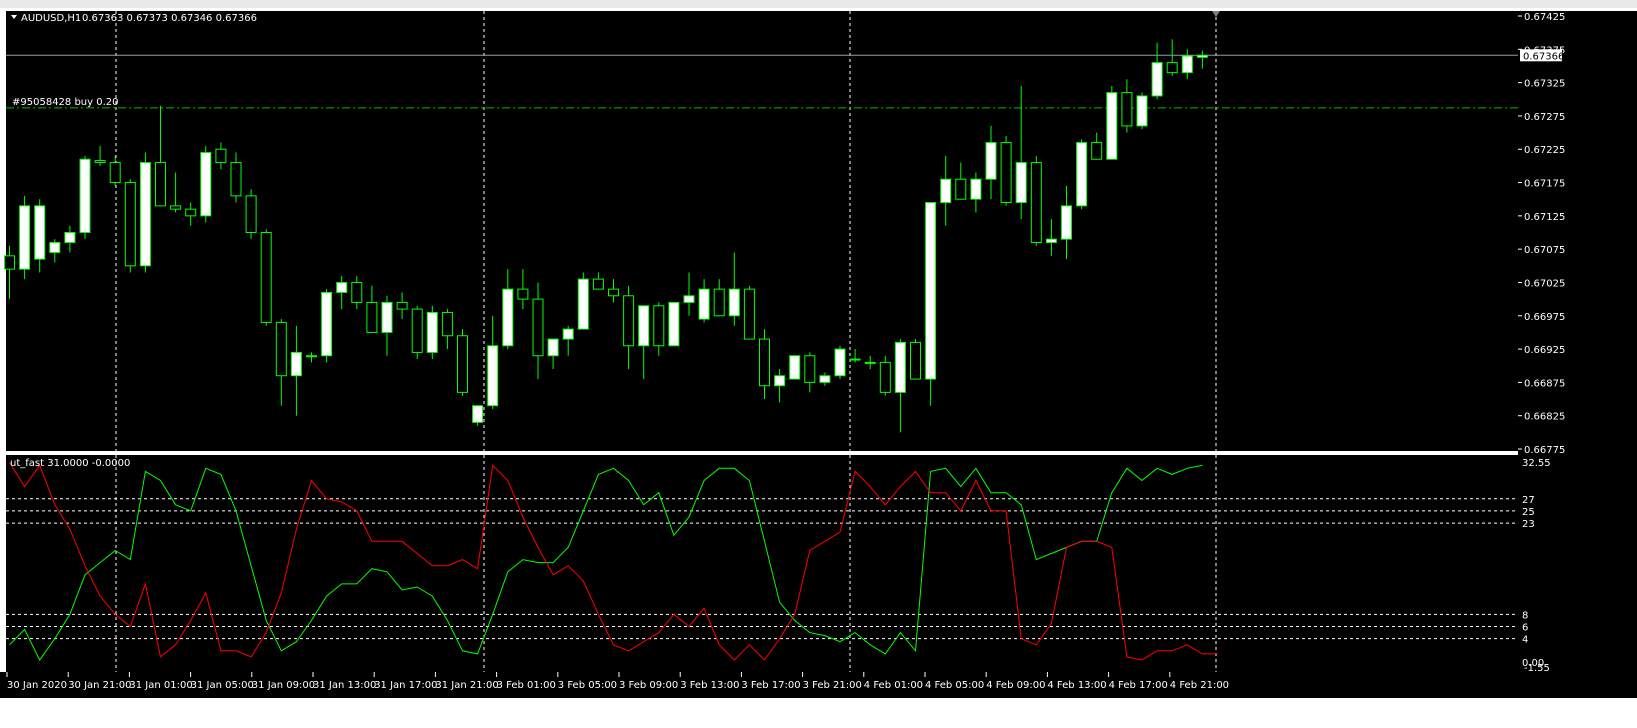  Describe the element at coordinates (832, 685) in the screenshot. I see `time-tick-label: 3 Feb 21:00` at that location.